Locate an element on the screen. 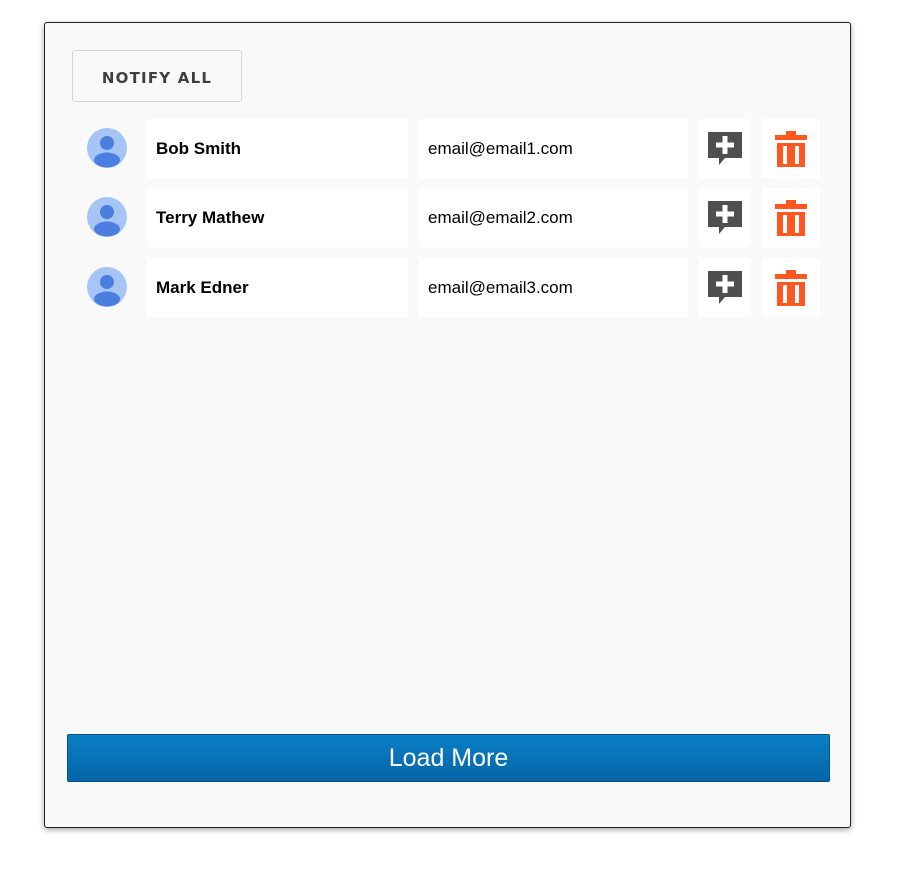 Image resolution: width=900 pixels, height=872 pixels. contact-row: Bob Smith email@email1.com is located at coordinates (447, 149).